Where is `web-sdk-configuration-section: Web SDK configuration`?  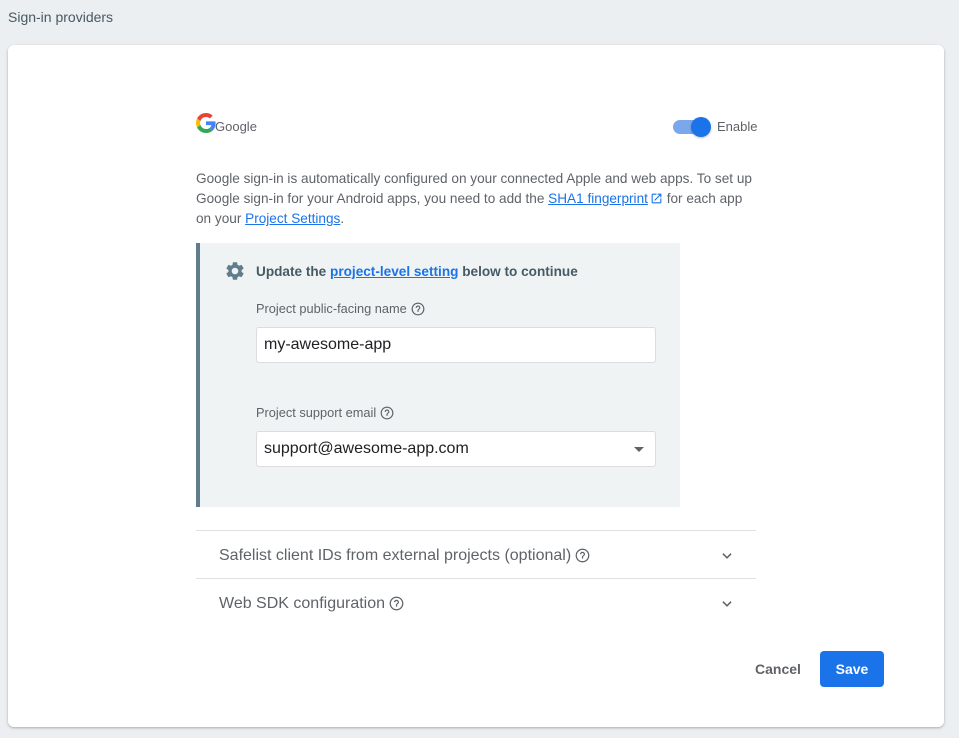 web-sdk-configuration-section: Web SDK configuration is located at coordinates (476, 602).